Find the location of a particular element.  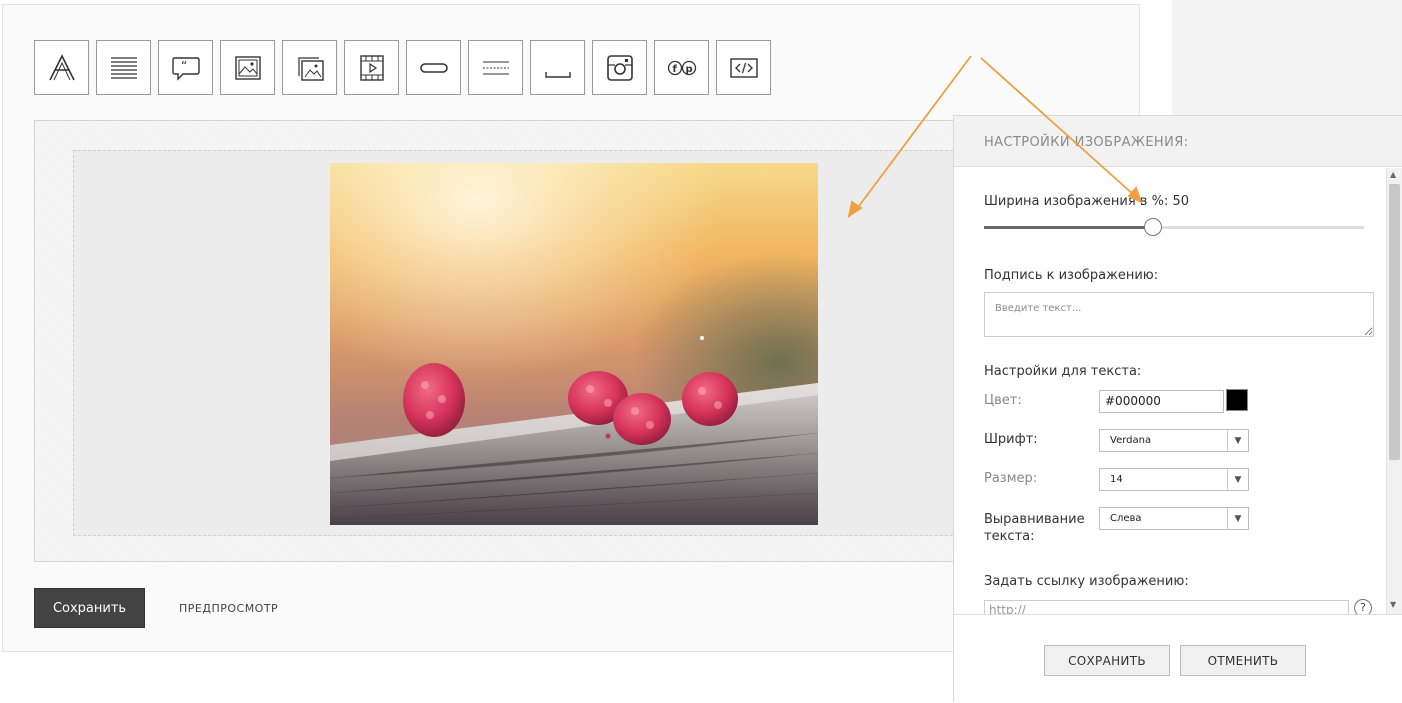

size-select-value: 14 is located at coordinates (1116, 479).